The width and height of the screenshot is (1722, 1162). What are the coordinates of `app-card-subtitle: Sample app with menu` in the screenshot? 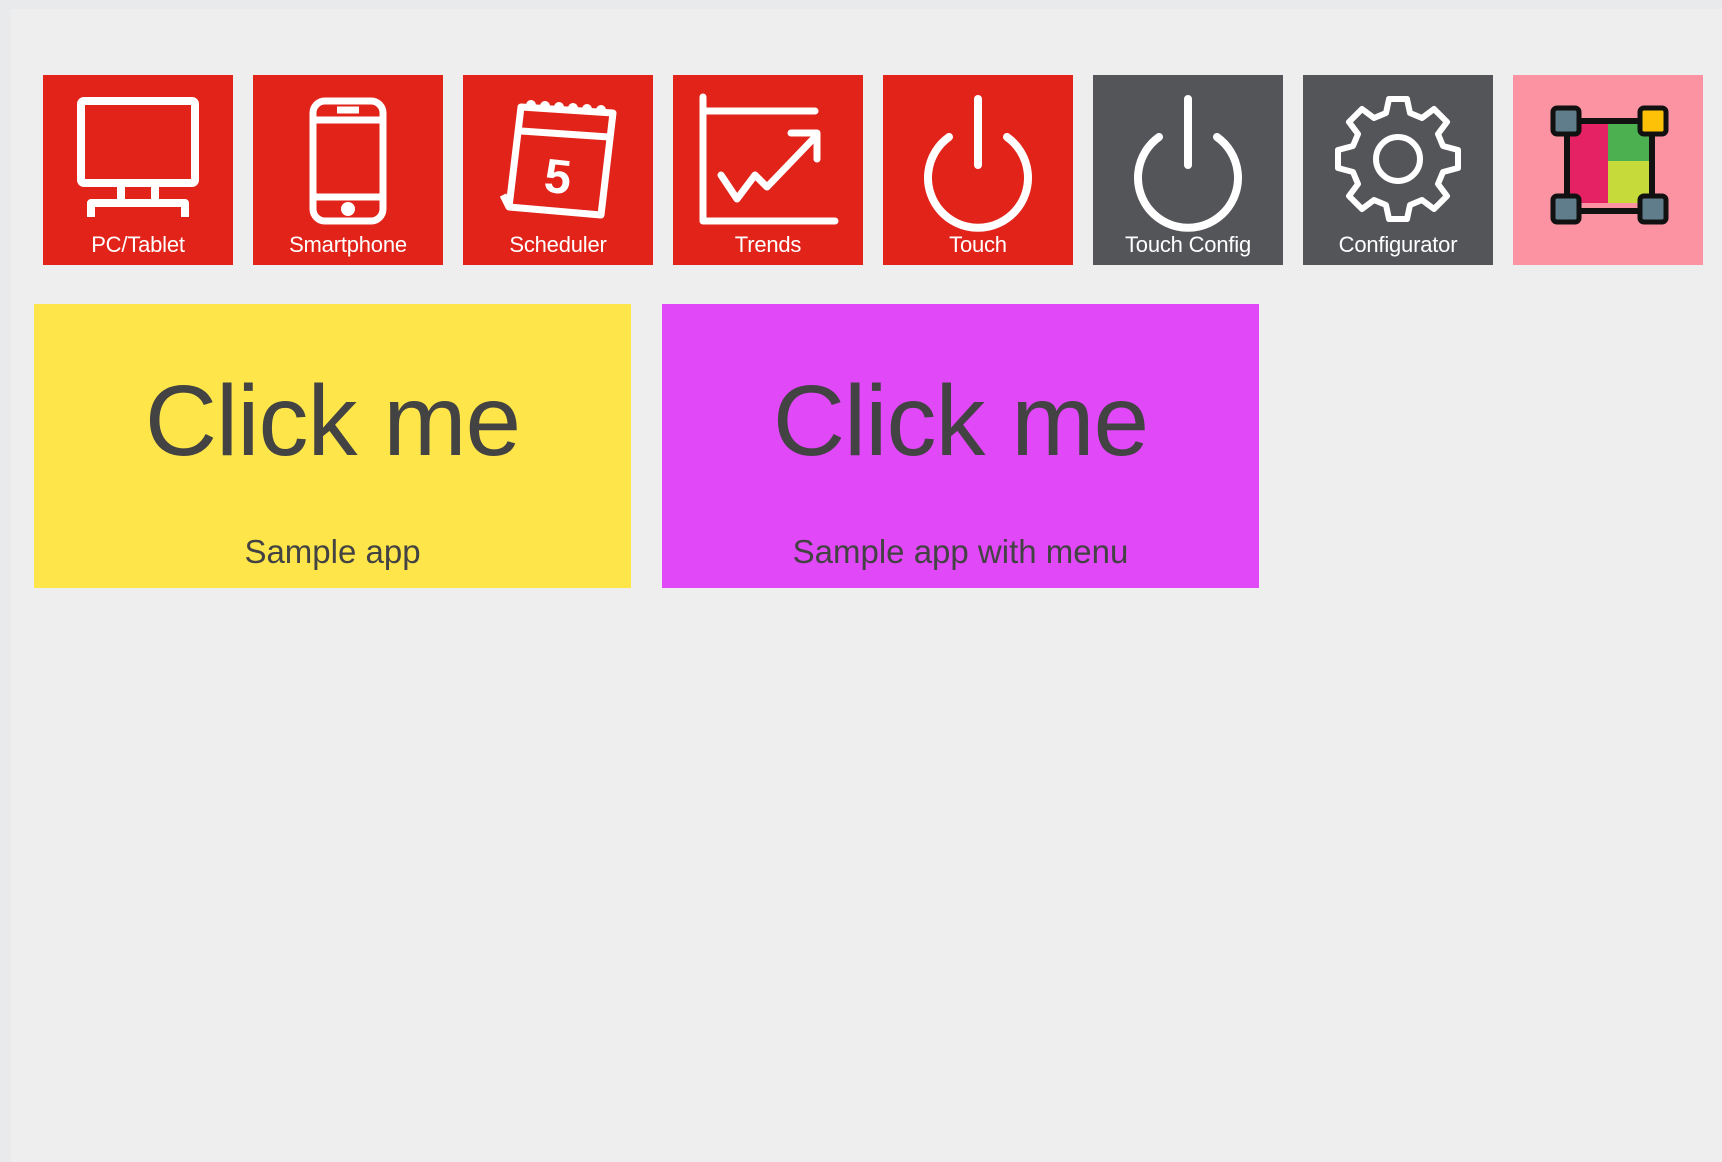 It's located at (960, 551).